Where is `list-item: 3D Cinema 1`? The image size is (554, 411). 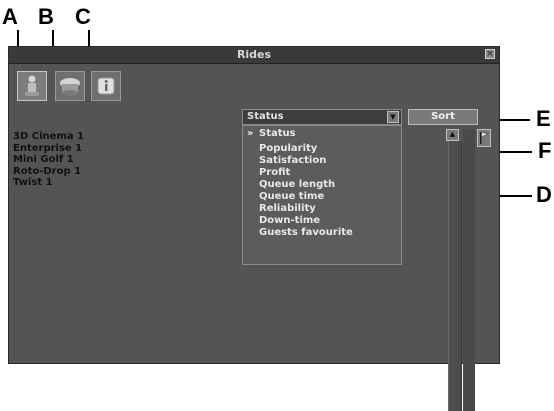 list-item: 3D Cinema 1 is located at coordinates (48, 137).